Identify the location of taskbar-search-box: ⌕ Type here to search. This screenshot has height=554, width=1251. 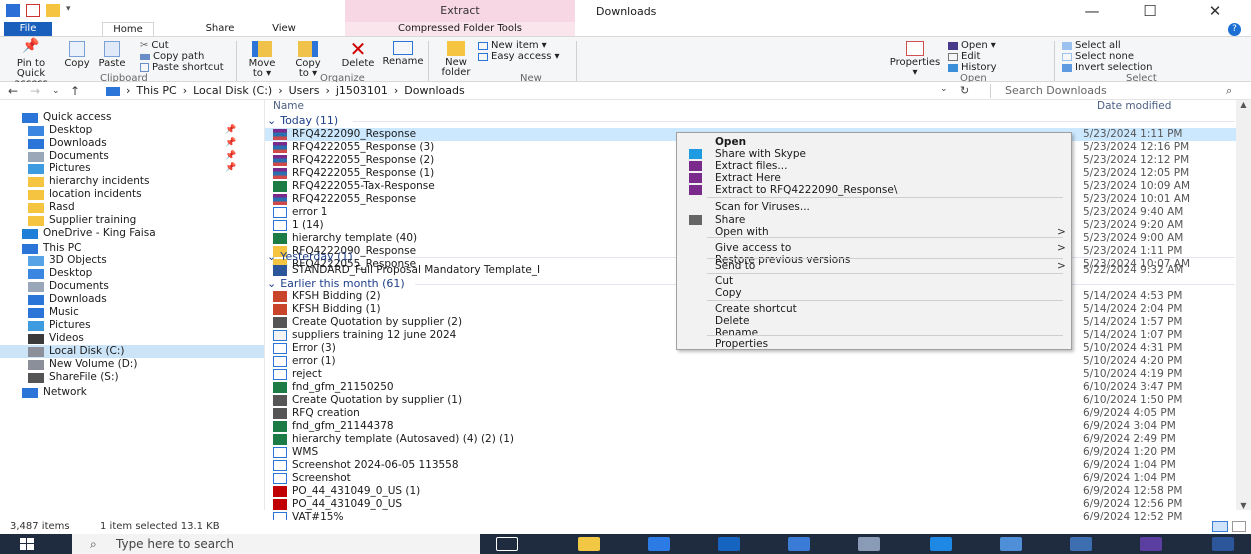
(276, 544).